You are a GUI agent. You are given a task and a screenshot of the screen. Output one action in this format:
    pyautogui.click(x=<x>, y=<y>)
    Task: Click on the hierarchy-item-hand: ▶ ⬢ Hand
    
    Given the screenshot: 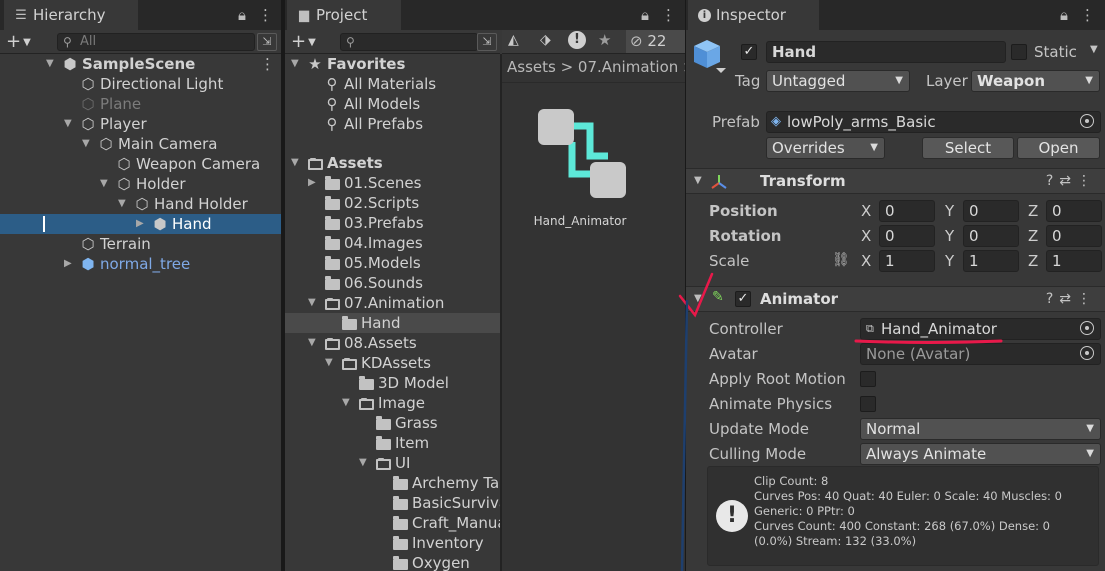 What is the action you would take?
    pyautogui.click(x=140, y=224)
    